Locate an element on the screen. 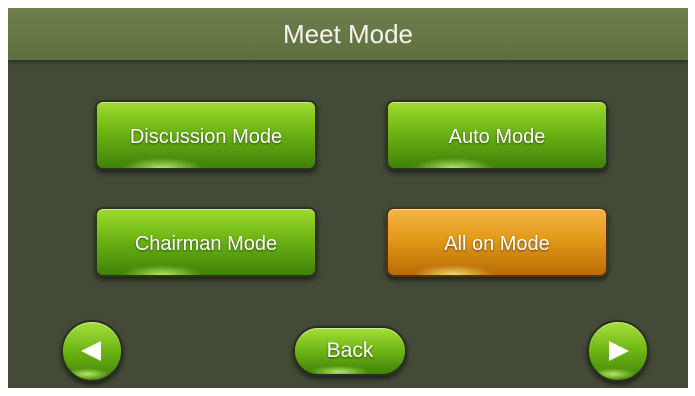  auto-mode-button: Auto Mode is located at coordinates (497, 135).